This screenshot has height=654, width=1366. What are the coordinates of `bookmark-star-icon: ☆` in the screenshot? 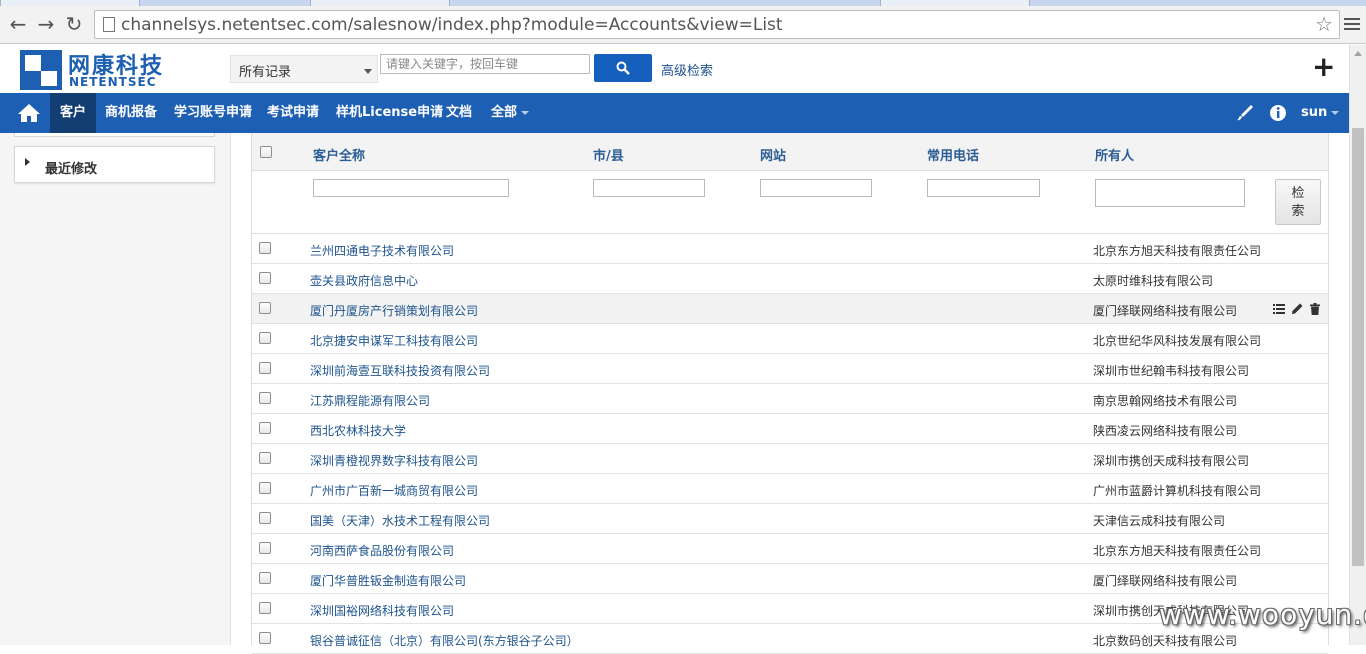 It's located at (1324, 24).